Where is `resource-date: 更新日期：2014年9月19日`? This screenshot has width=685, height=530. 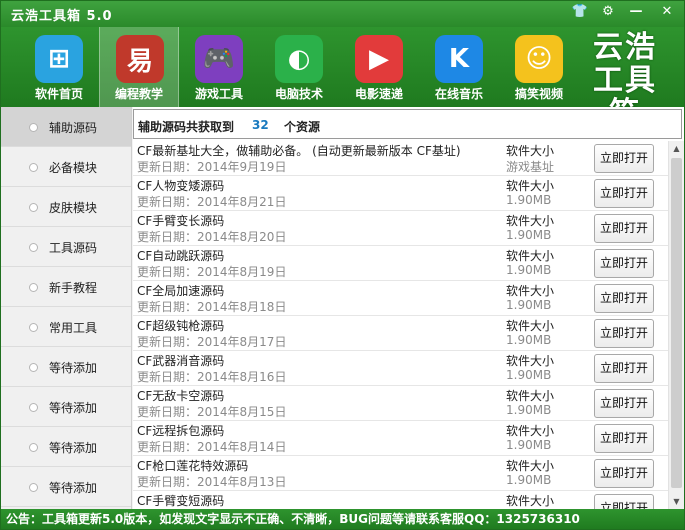
resource-date: 更新日期：2014年9月19日 is located at coordinates (212, 167).